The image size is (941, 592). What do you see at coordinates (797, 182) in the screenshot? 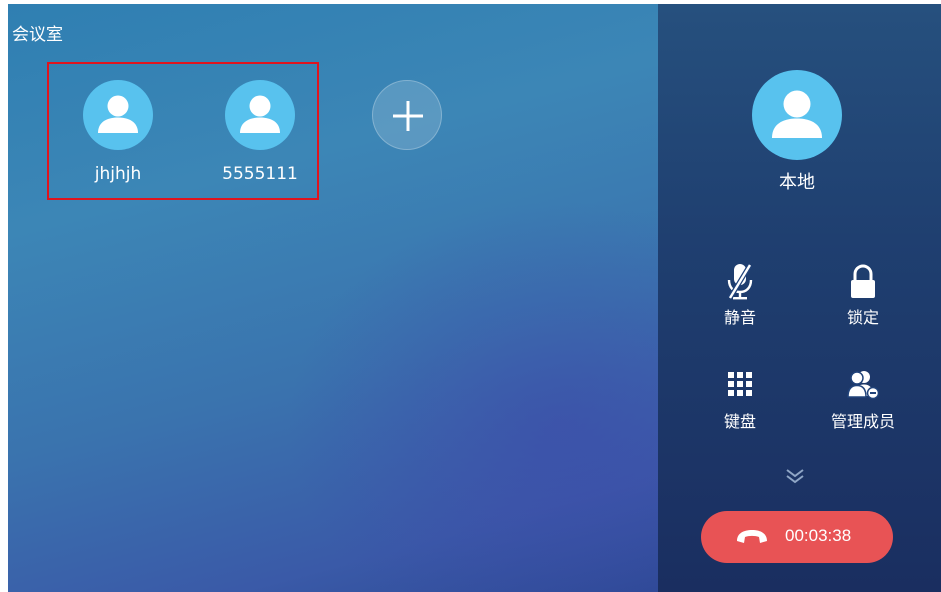
I see `self-name: 本地` at bounding box center [797, 182].